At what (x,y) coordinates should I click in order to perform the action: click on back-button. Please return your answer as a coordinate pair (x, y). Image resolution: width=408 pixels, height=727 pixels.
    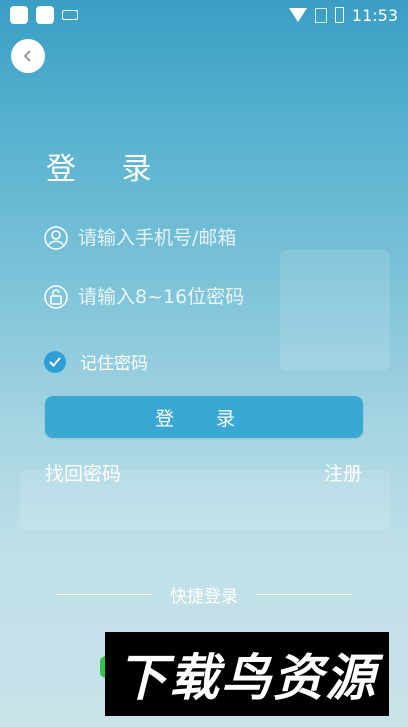
    Looking at the image, I should click on (28, 56).